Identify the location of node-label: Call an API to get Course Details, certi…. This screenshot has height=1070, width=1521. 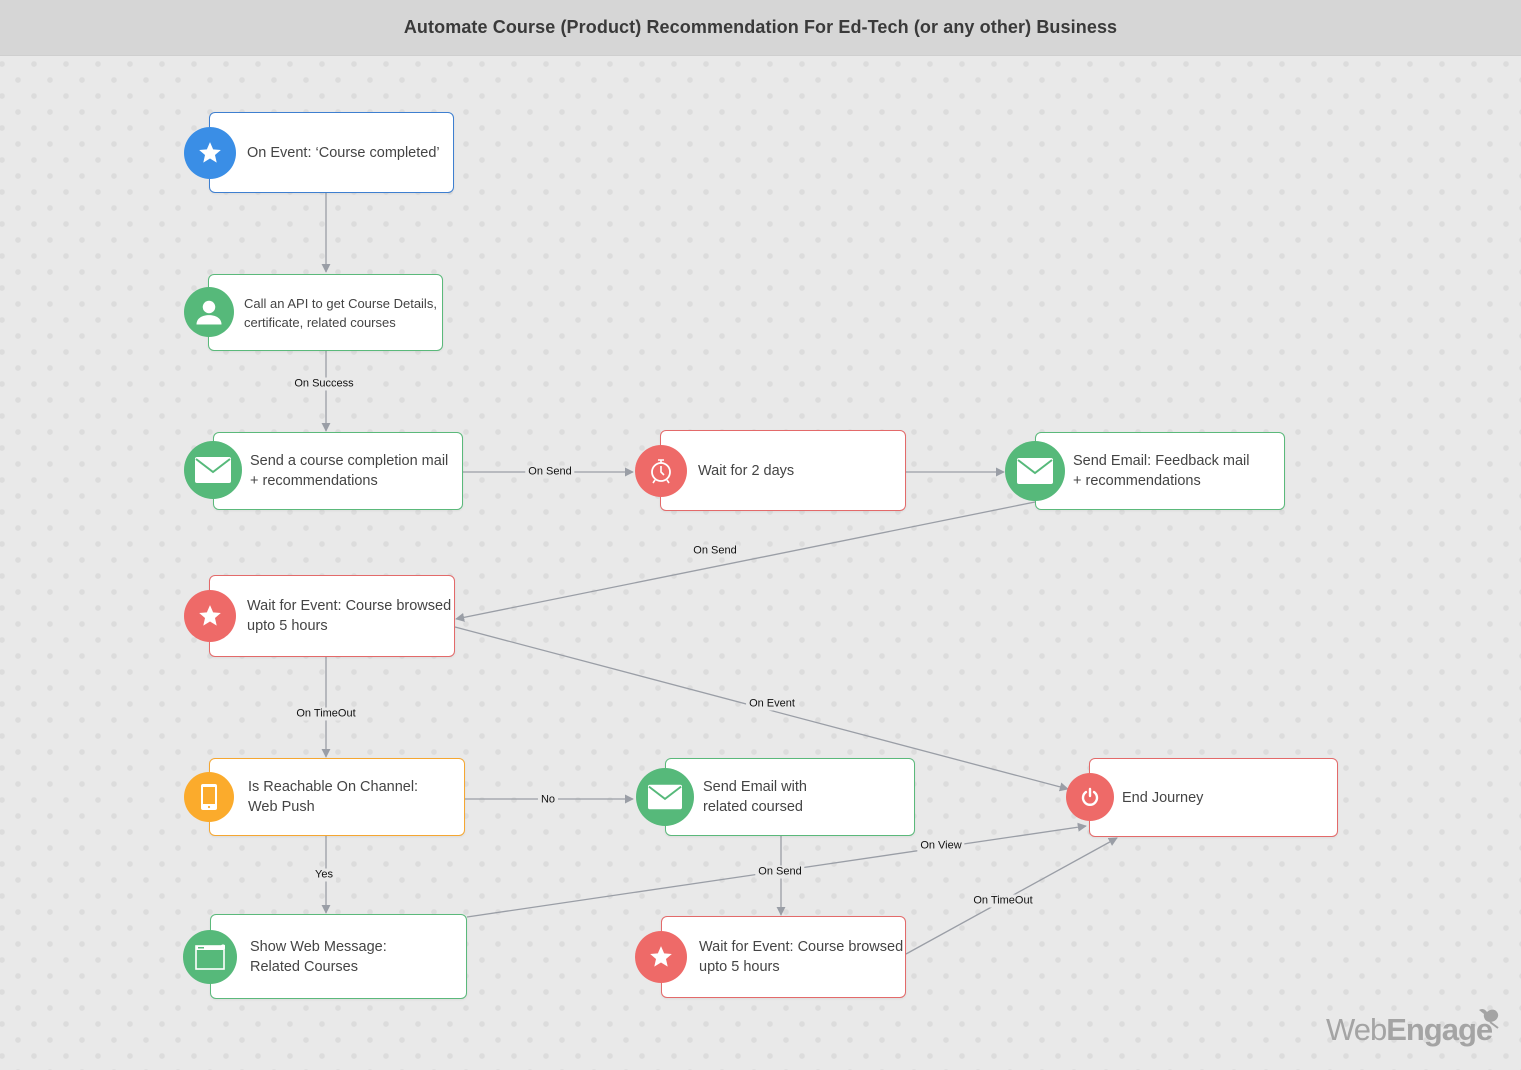
(340, 312).